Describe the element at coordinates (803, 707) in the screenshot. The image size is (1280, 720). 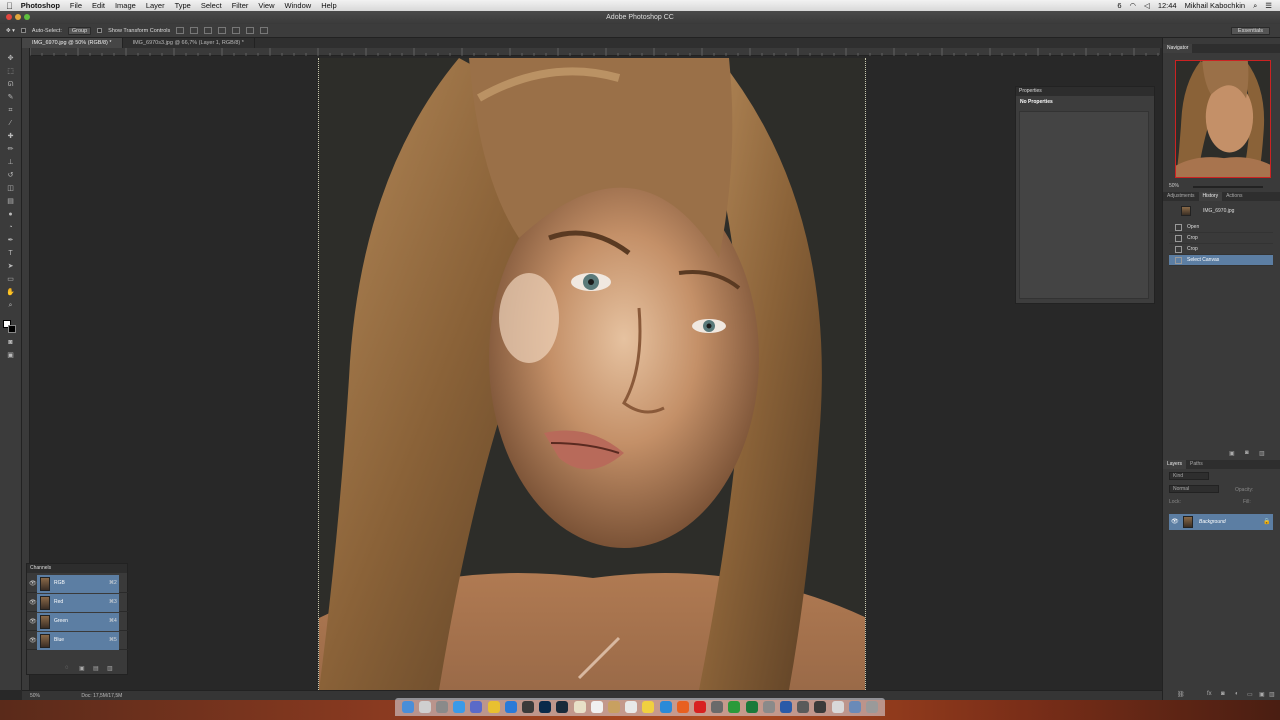
I see `activity-monitor-icon` at that location.